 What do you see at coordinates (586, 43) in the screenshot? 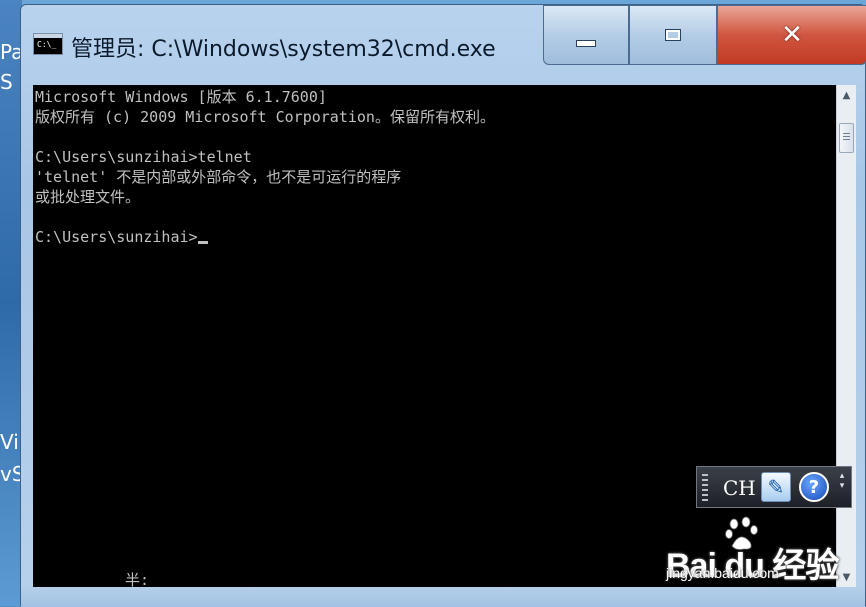
I see `minimize-icon` at bounding box center [586, 43].